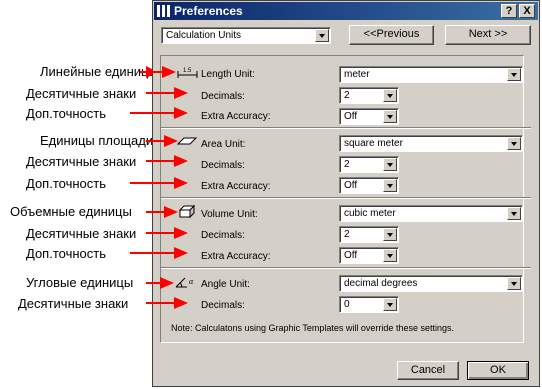  I want to click on arrow-area-decimals-head, so click(181, 161).